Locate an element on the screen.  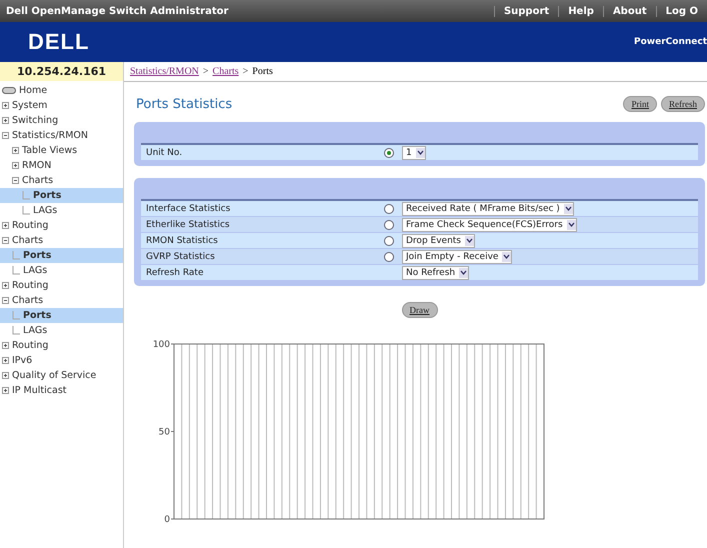
app-title: Dell OpenManage Switch Administrator is located at coordinates (118, 11).